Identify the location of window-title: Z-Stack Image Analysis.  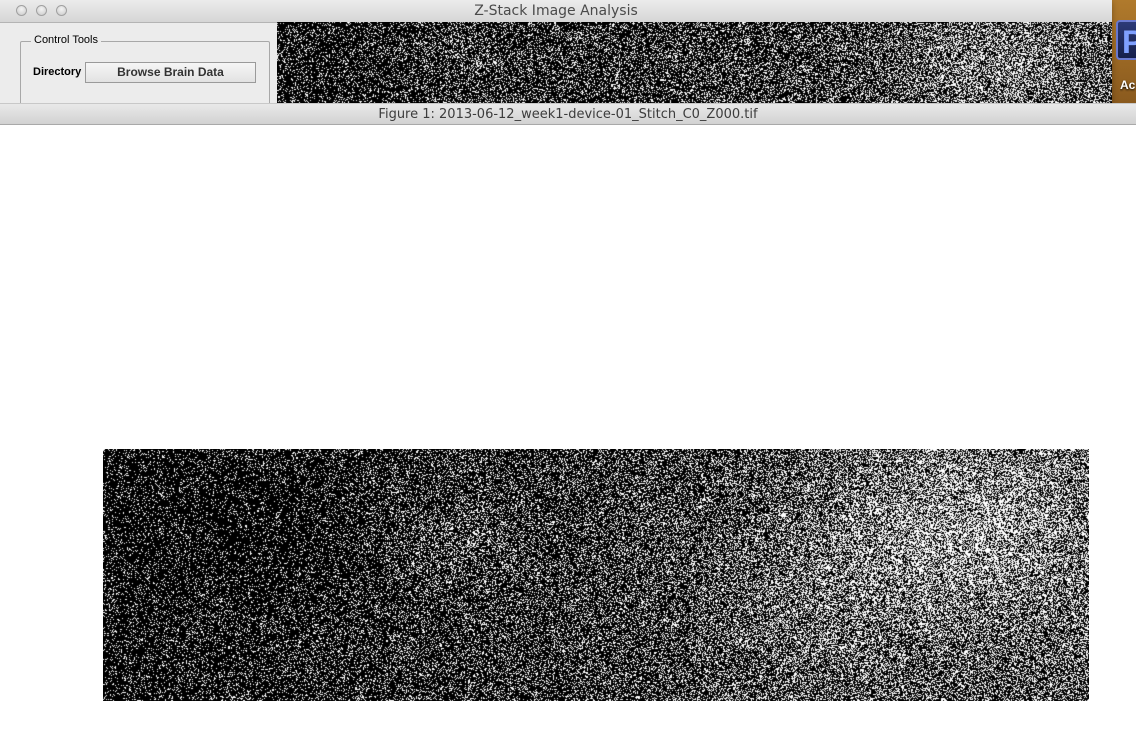
(556, 11).